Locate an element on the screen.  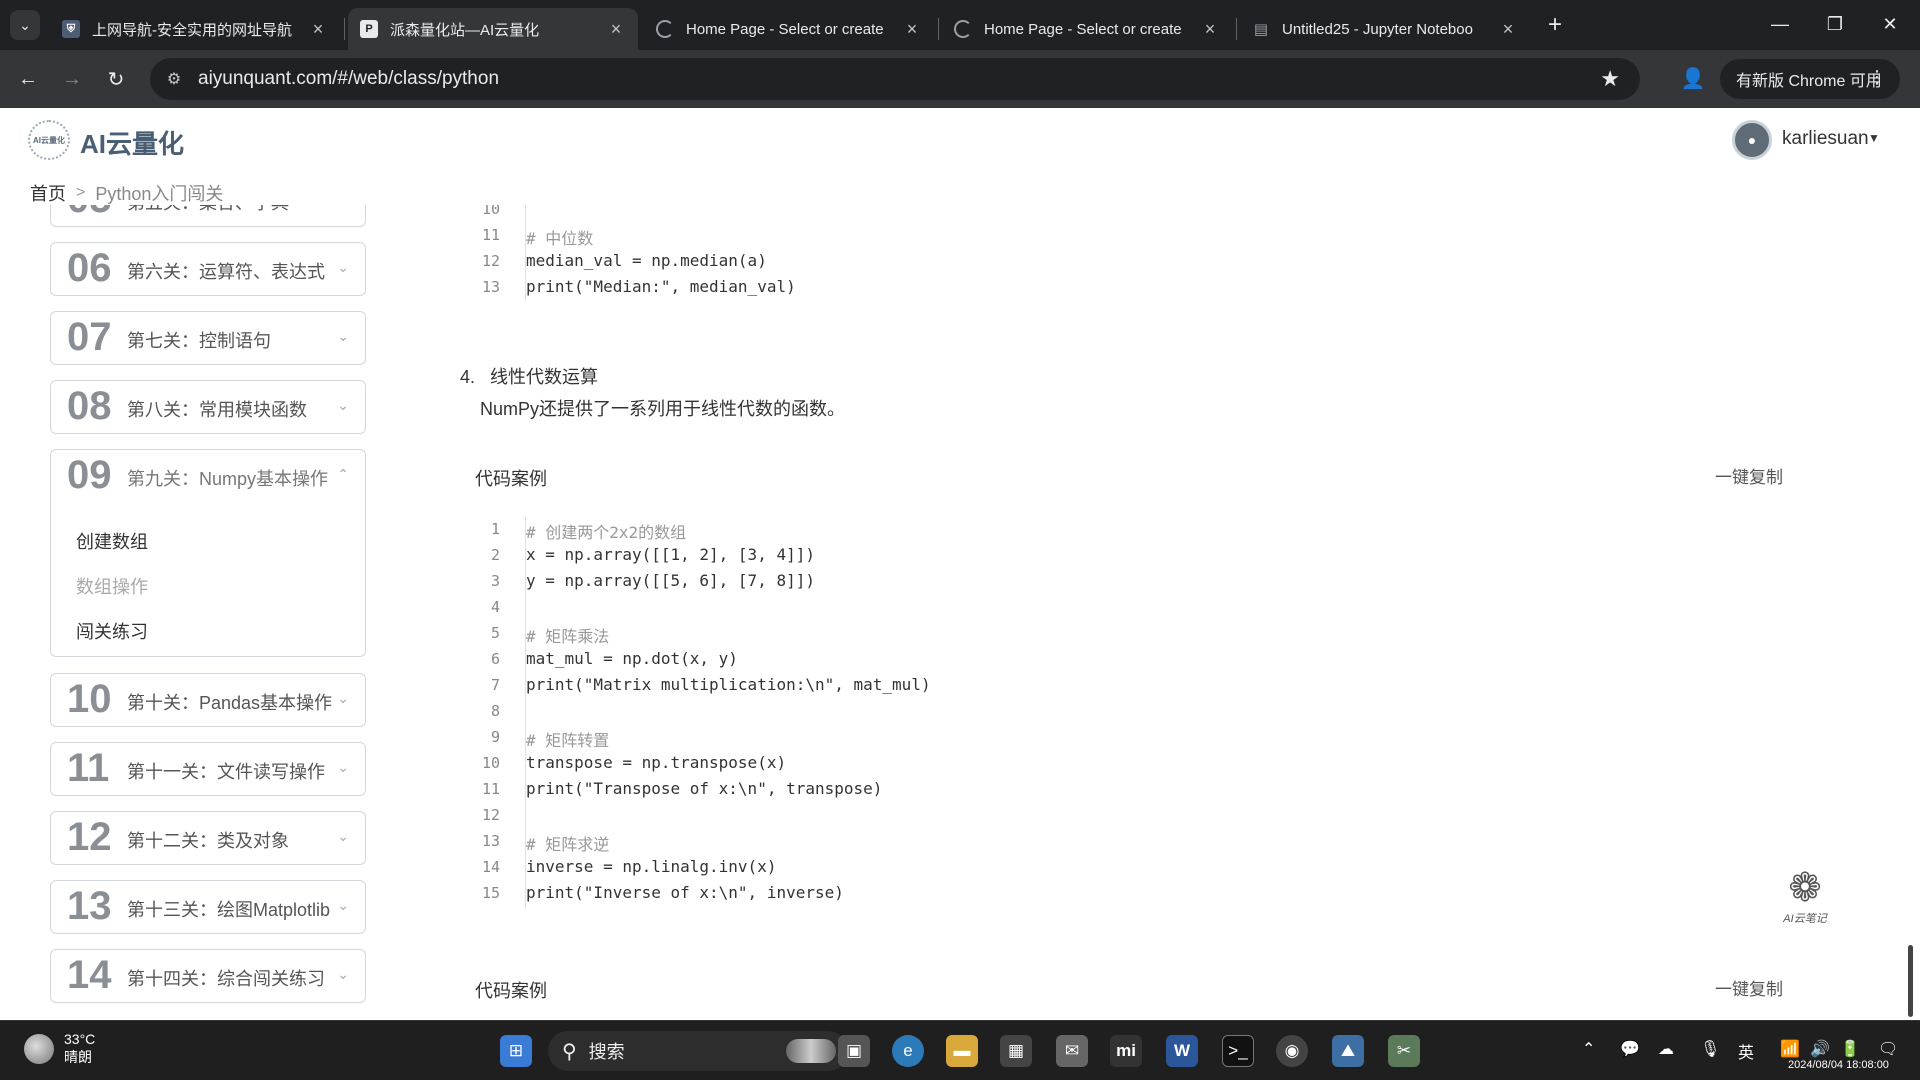
edge-browser-icon: e is located at coordinates (908, 1051).